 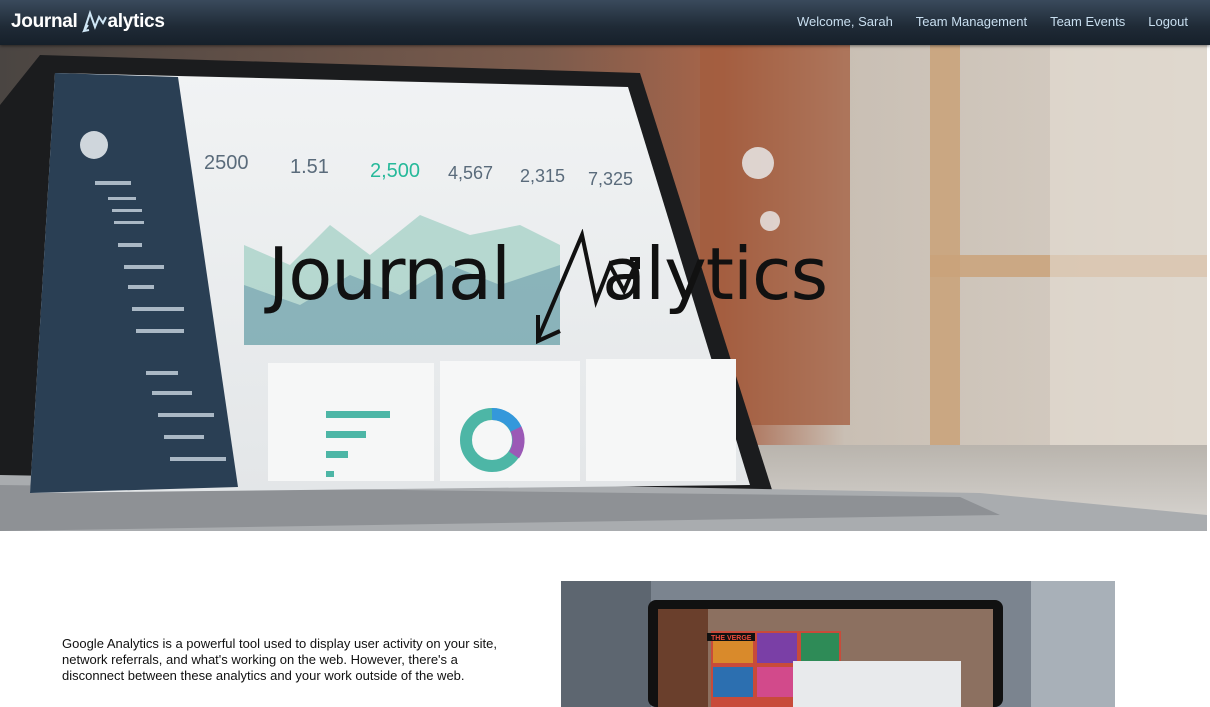 What do you see at coordinates (136, 21) in the screenshot?
I see `brand-text-alytics: alytics` at bounding box center [136, 21].